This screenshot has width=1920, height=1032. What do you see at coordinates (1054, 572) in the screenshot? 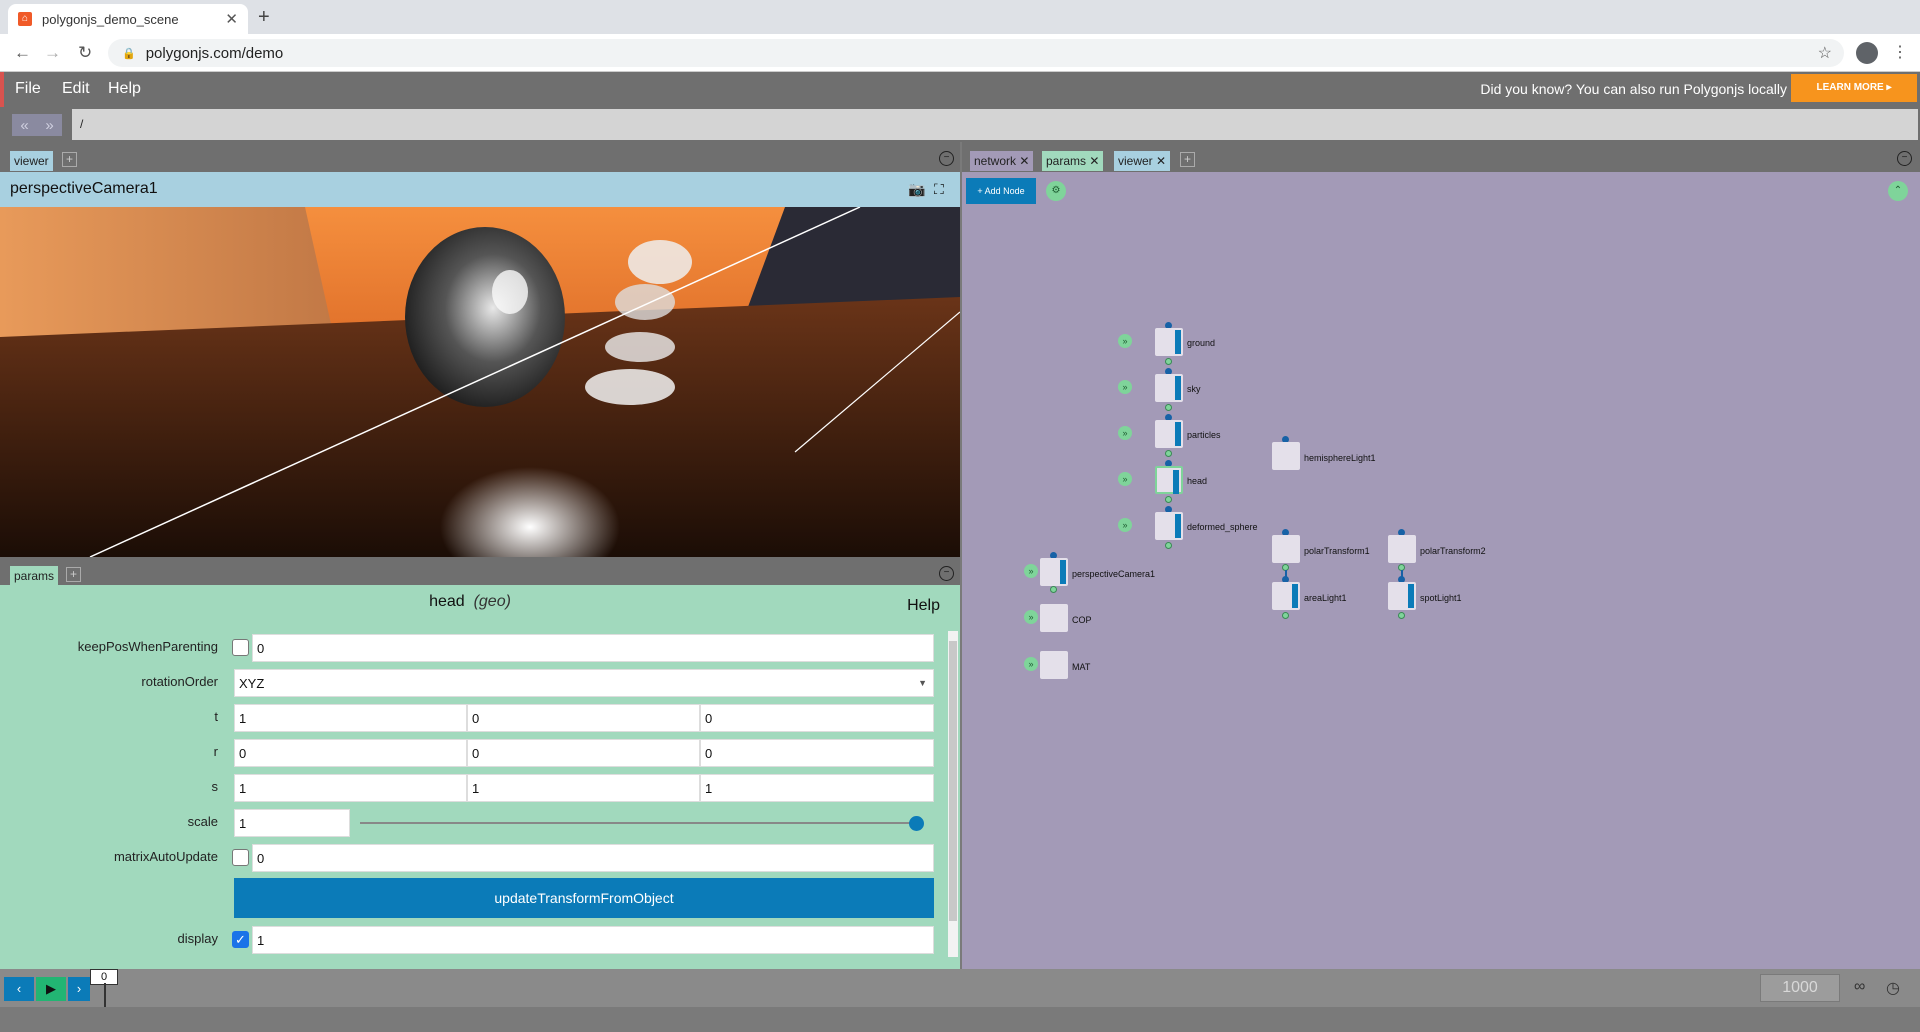
I see `node-perspectiveCamera1` at bounding box center [1054, 572].